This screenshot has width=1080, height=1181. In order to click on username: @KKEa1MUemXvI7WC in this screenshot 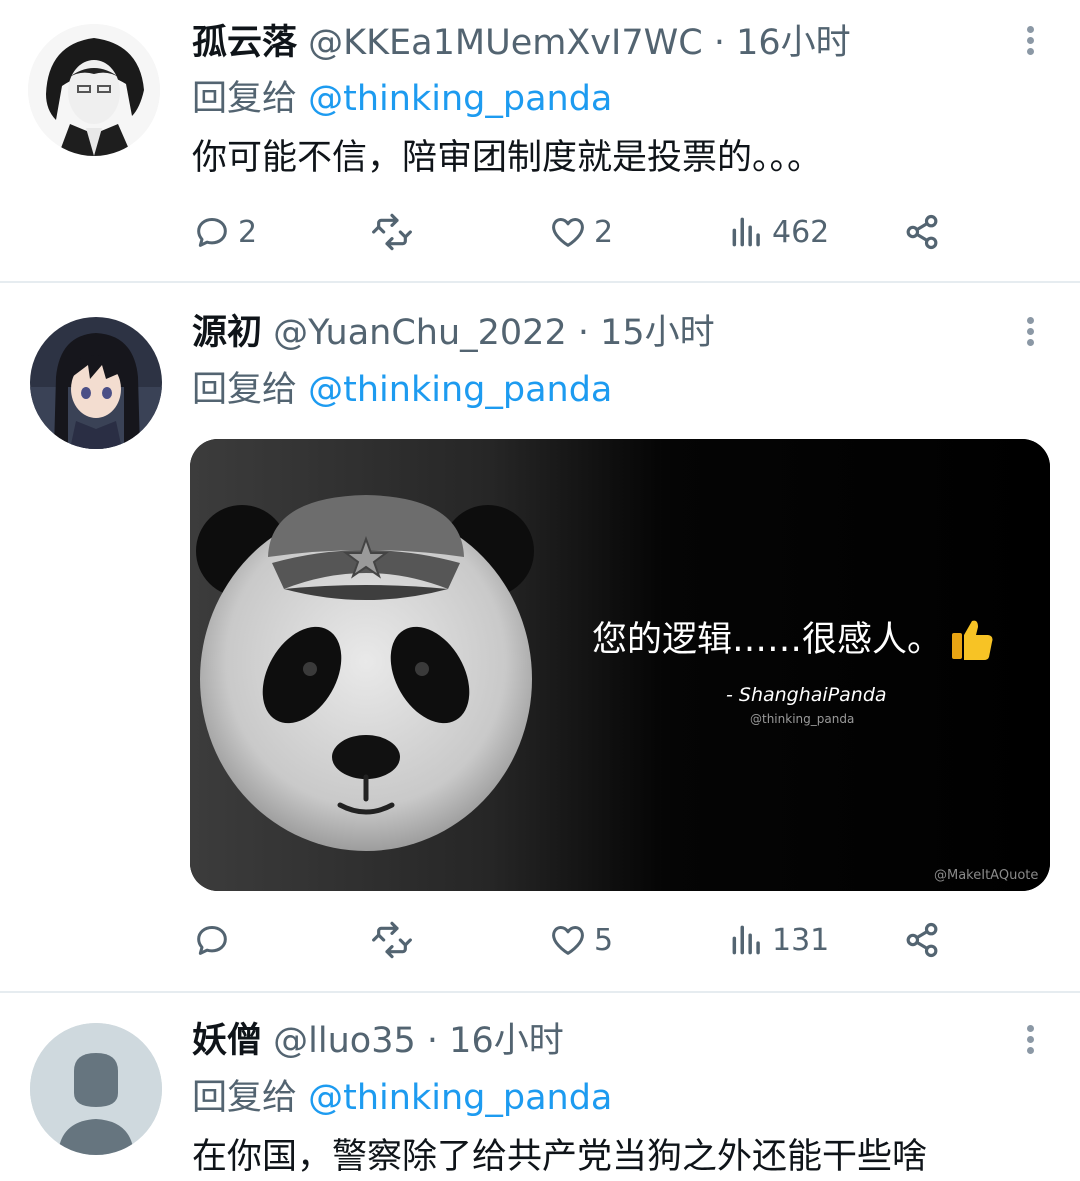, I will do `click(505, 43)`.